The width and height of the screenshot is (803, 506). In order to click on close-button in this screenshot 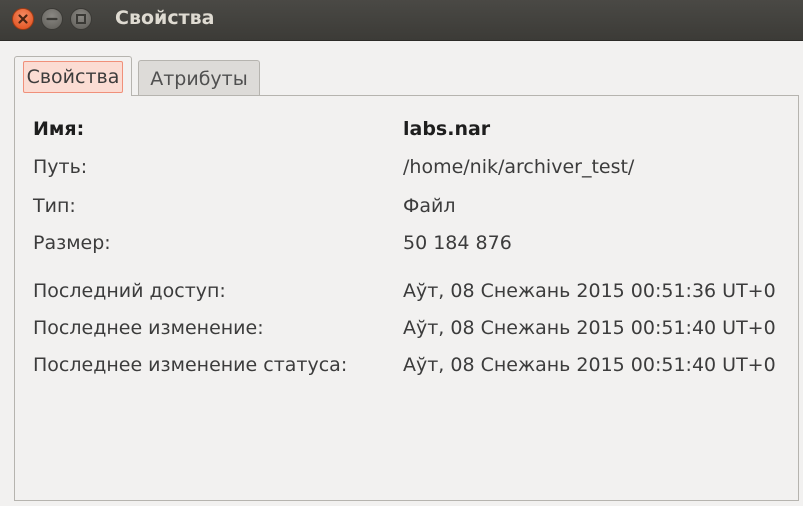, I will do `click(23, 19)`.